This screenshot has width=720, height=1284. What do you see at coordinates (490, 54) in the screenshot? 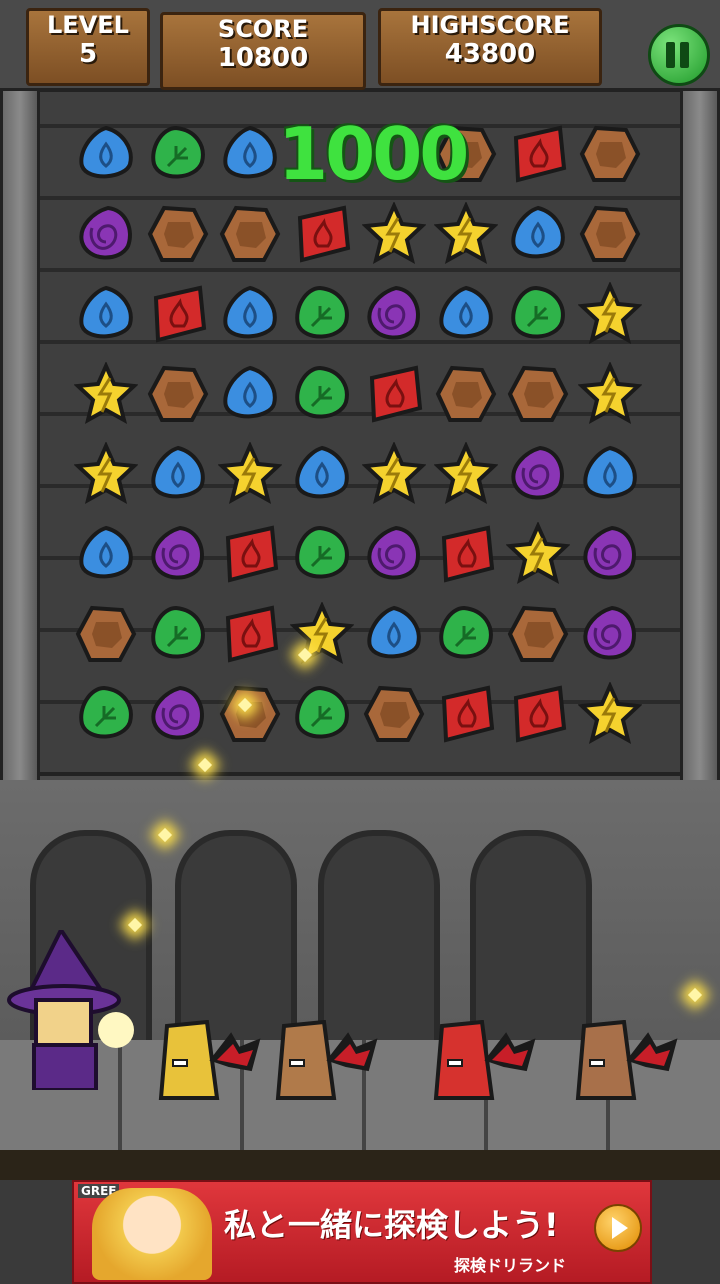
I see `highscore-value: 43800` at bounding box center [490, 54].